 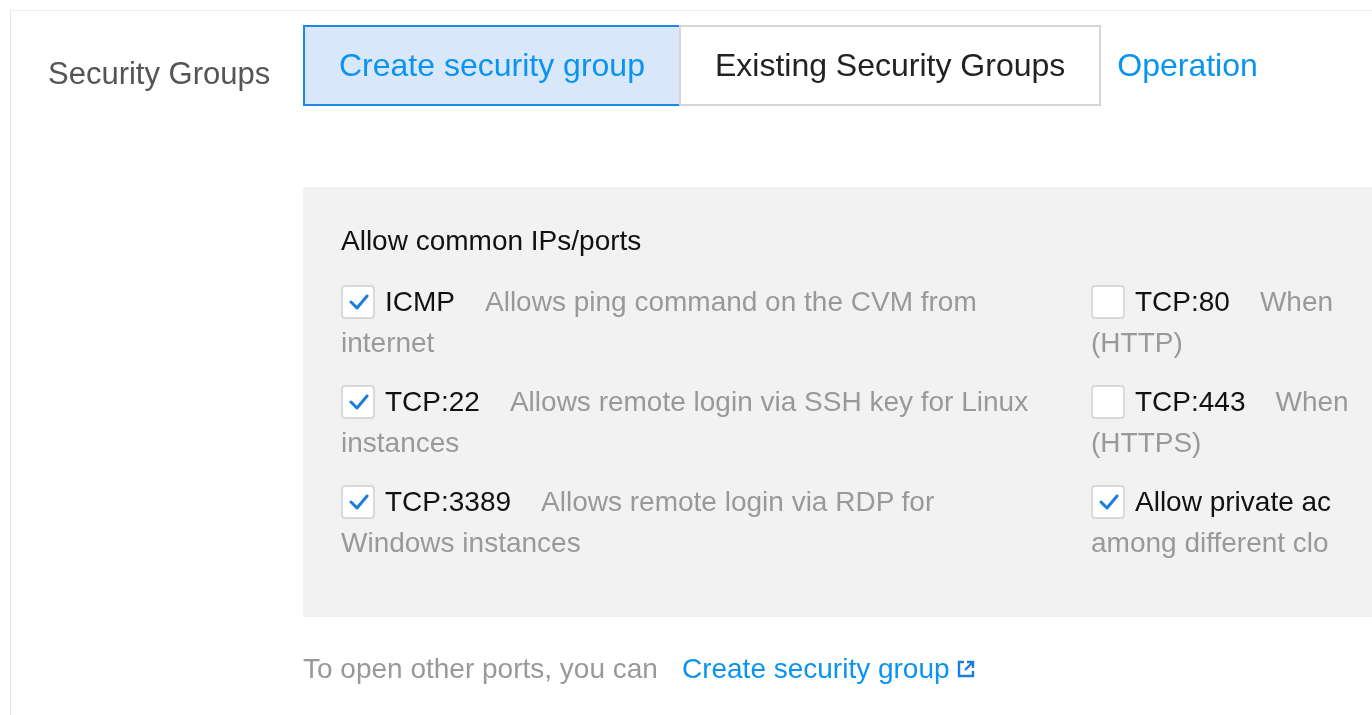 I want to click on option-description: internet, so click(x=388, y=343).